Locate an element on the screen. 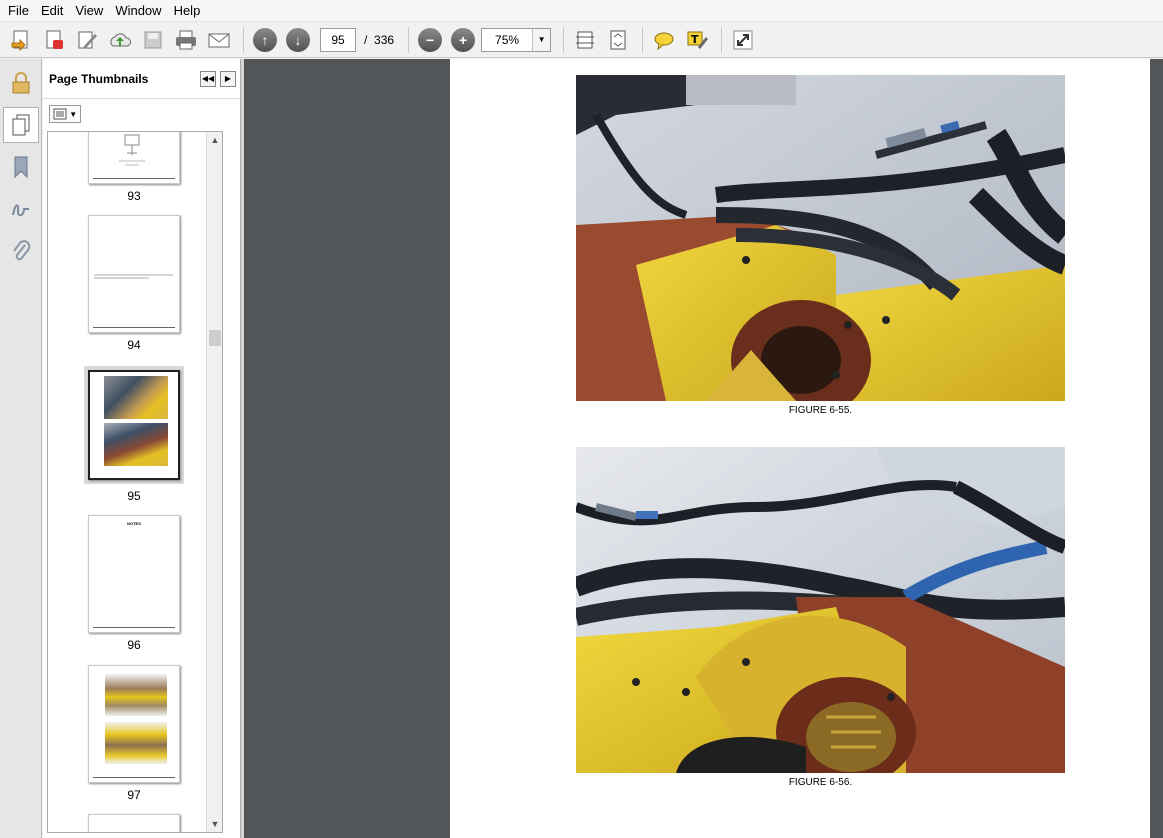  thumbnail-page-96: NOTES 96 is located at coordinates (134, 583).